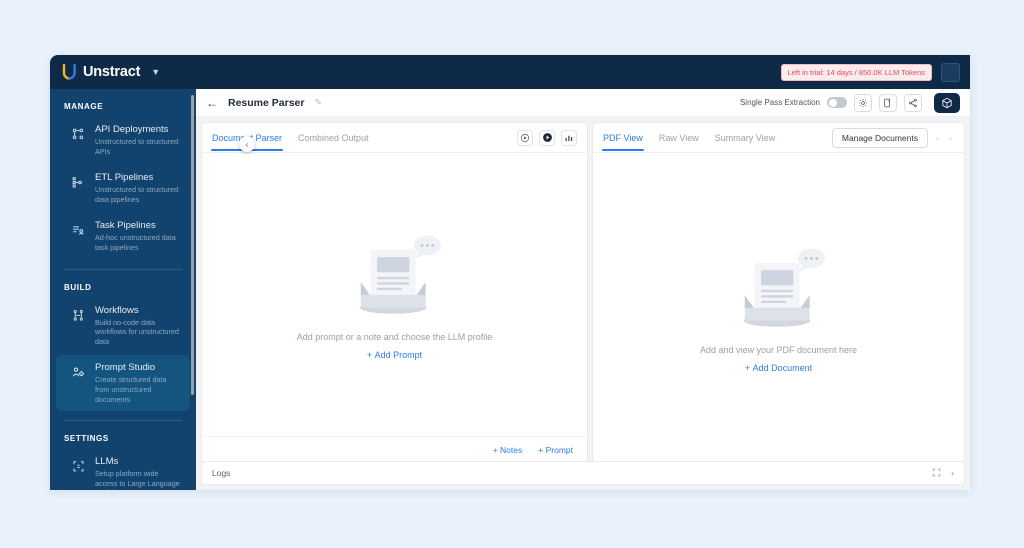 The image size is (1024, 548). I want to click on single-pass-label: Single Pass Extraction, so click(779, 102).